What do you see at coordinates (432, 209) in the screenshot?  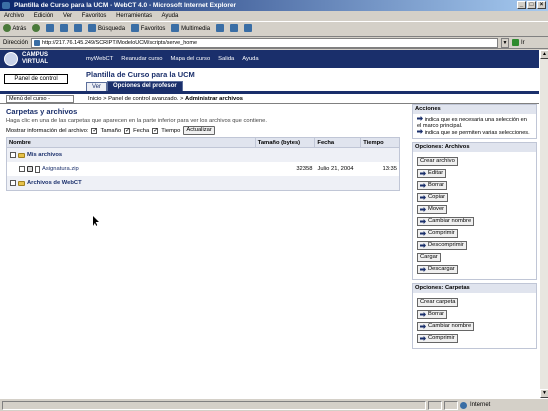 I see `move-button: Mover` at bounding box center [432, 209].